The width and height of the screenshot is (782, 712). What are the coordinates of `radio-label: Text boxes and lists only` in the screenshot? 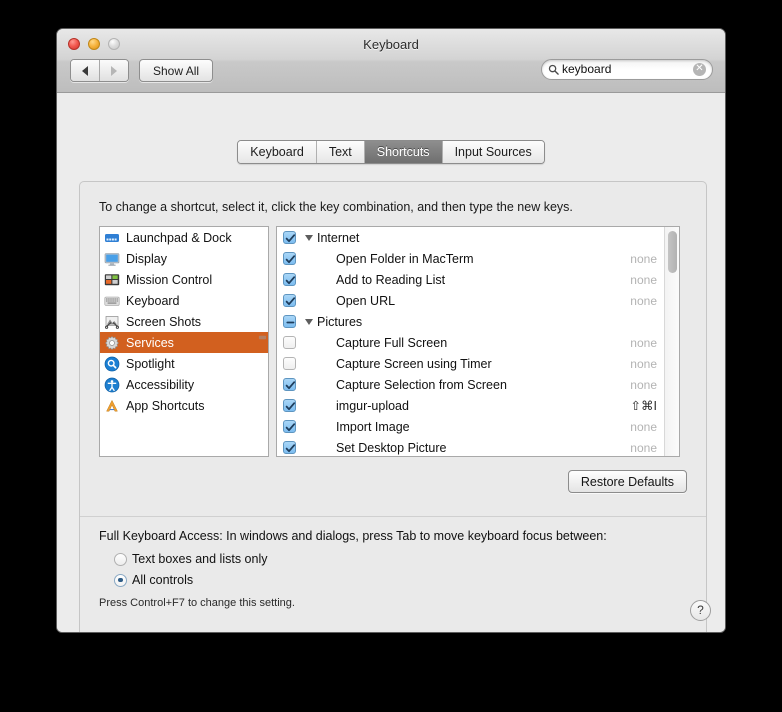 It's located at (200, 559).